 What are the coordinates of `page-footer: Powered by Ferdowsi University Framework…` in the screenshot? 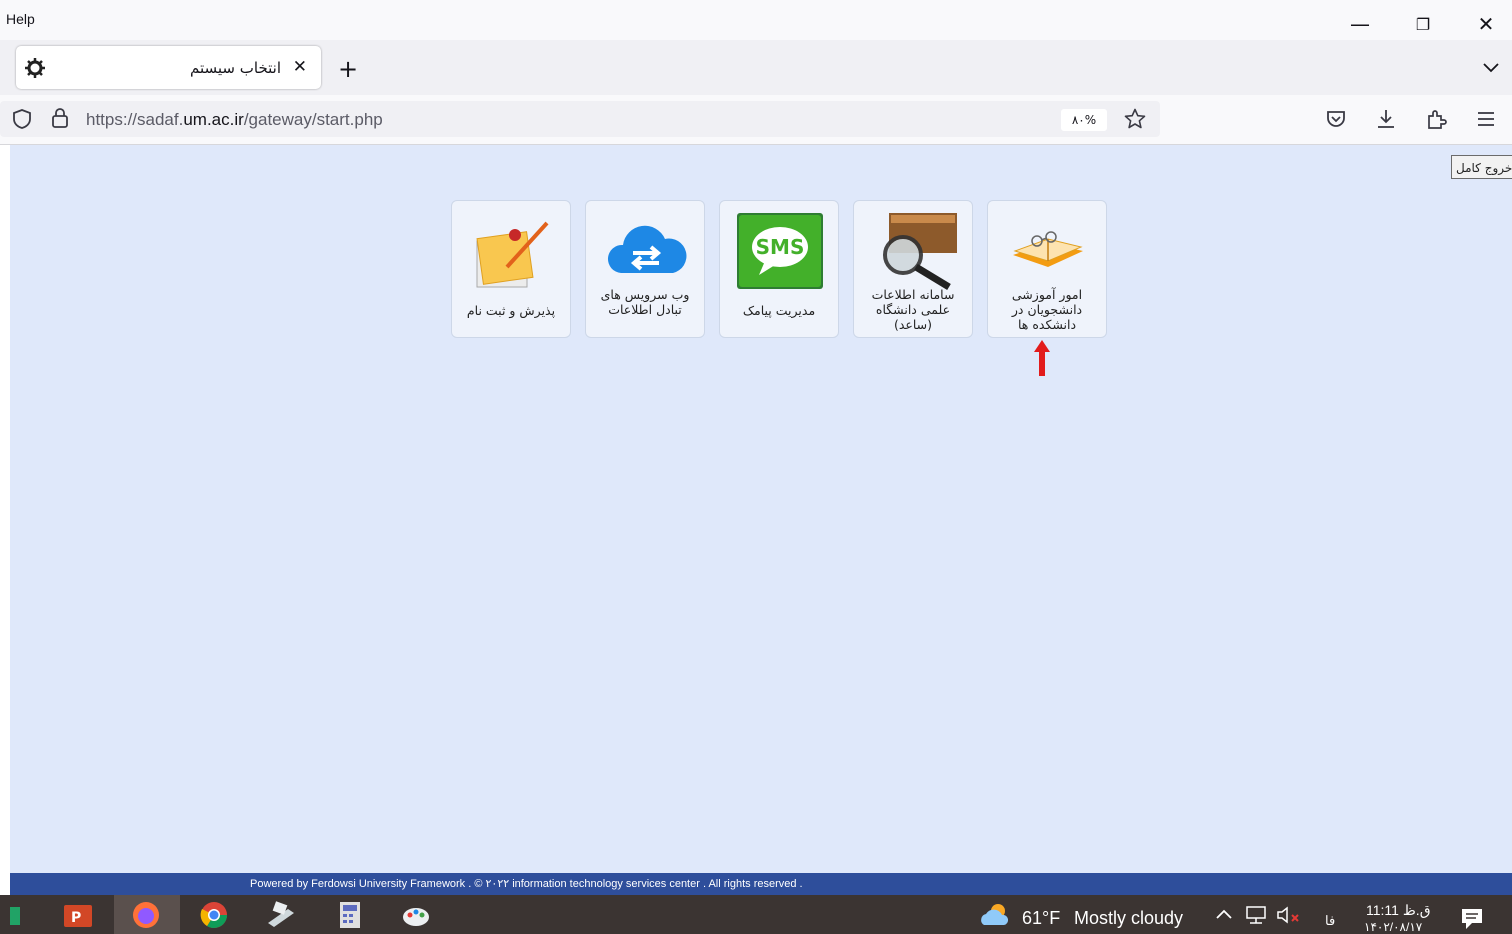 It's located at (761, 884).